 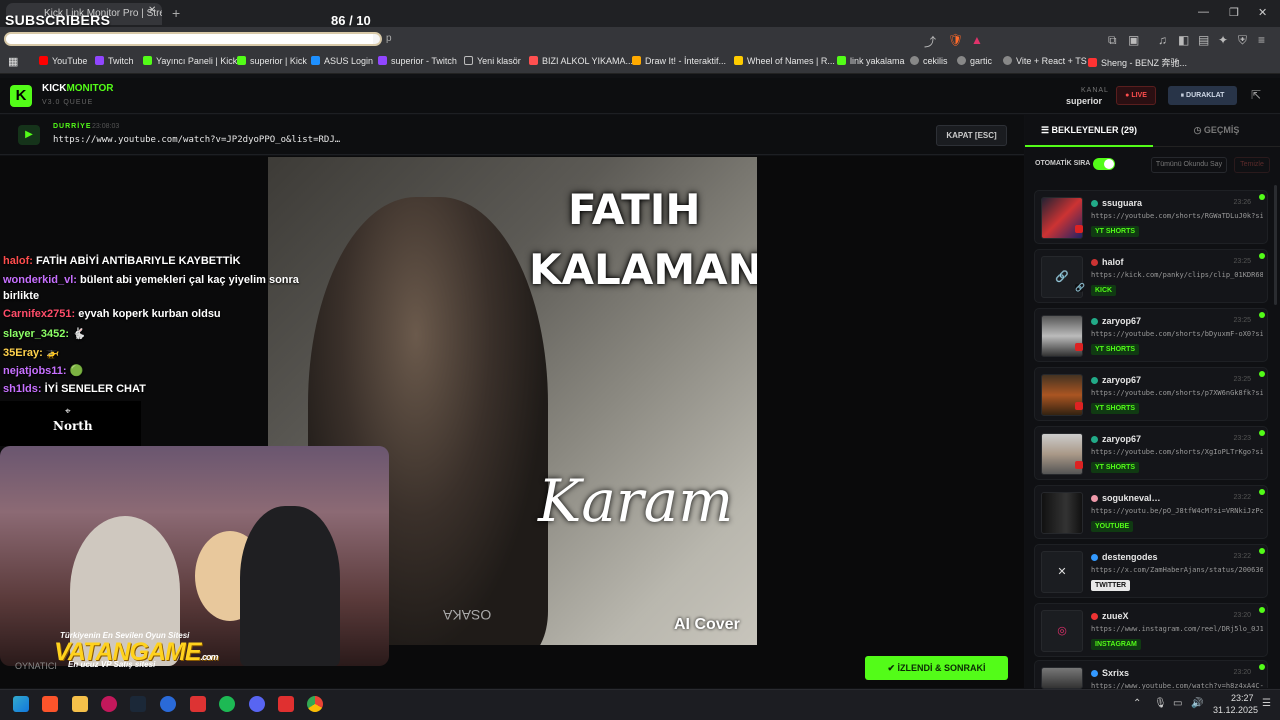 What do you see at coordinates (417, 61) in the screenshot?
I see `bookmark-superior-twitch: superior - Twitch` at bounding box center [417, 61].